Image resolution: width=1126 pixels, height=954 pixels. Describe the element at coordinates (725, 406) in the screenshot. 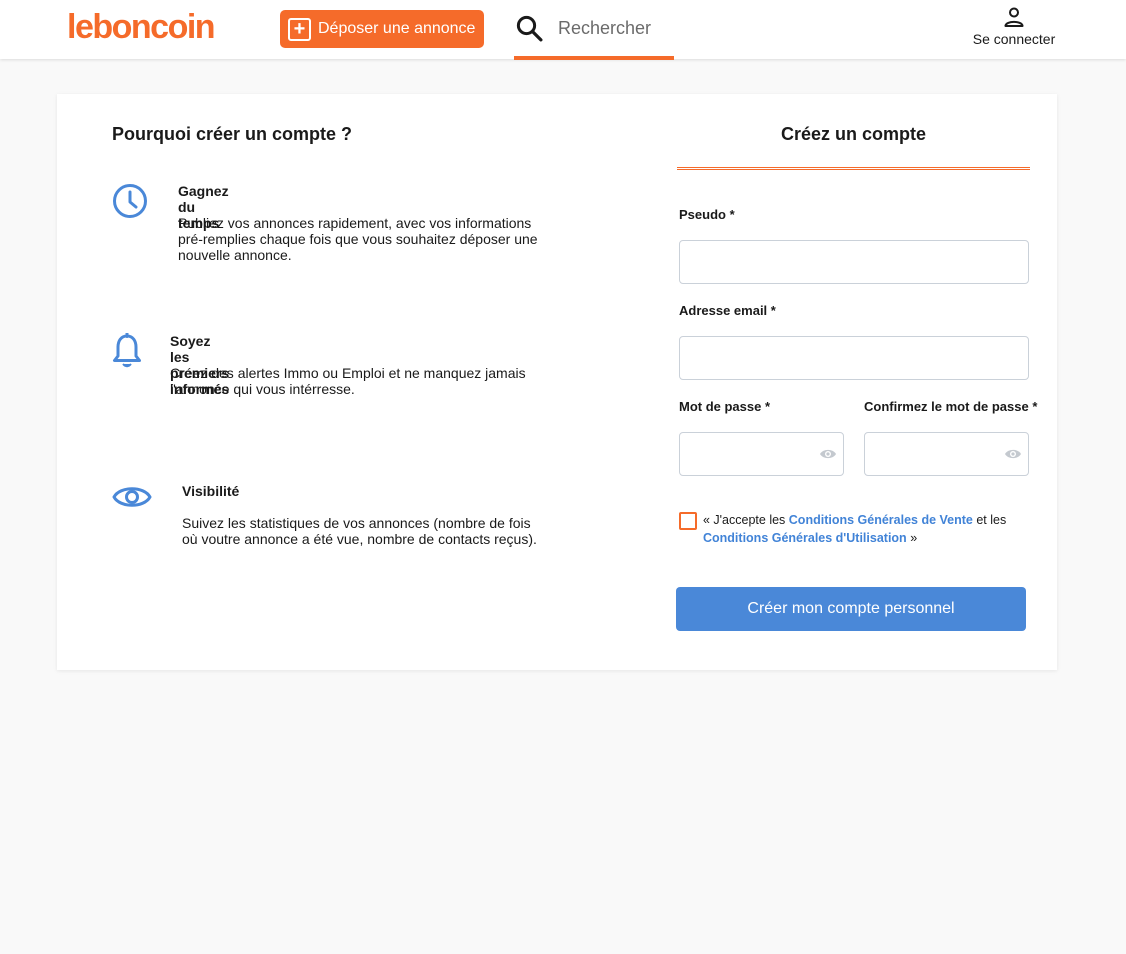

I see `password-label: Mot de passe *` at that location.